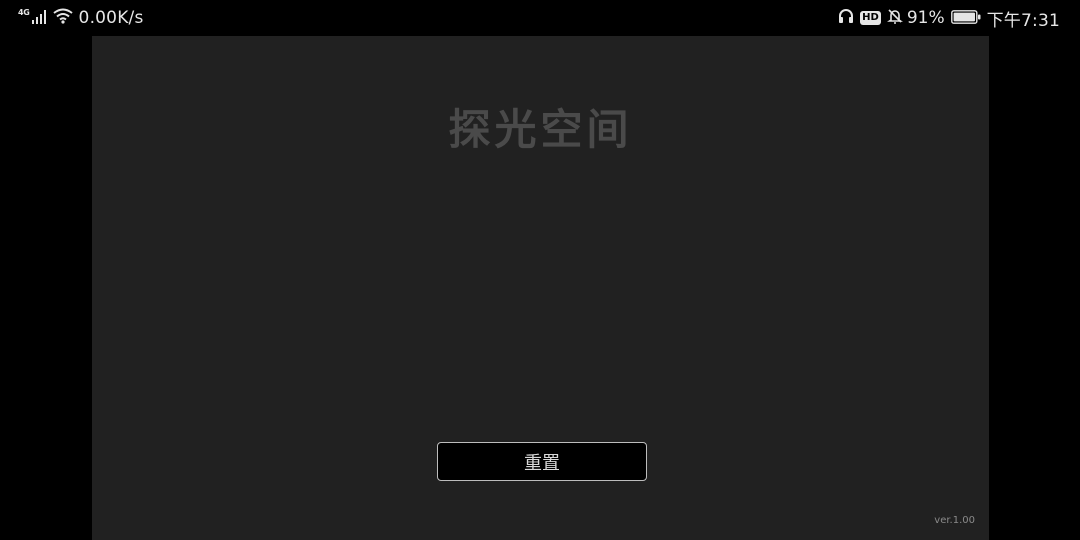 This screenshot has height=540, width=1080. Describe the element at coordinates (24, 12) in the screenshot. I see `network-type-label: 4G` at that location.